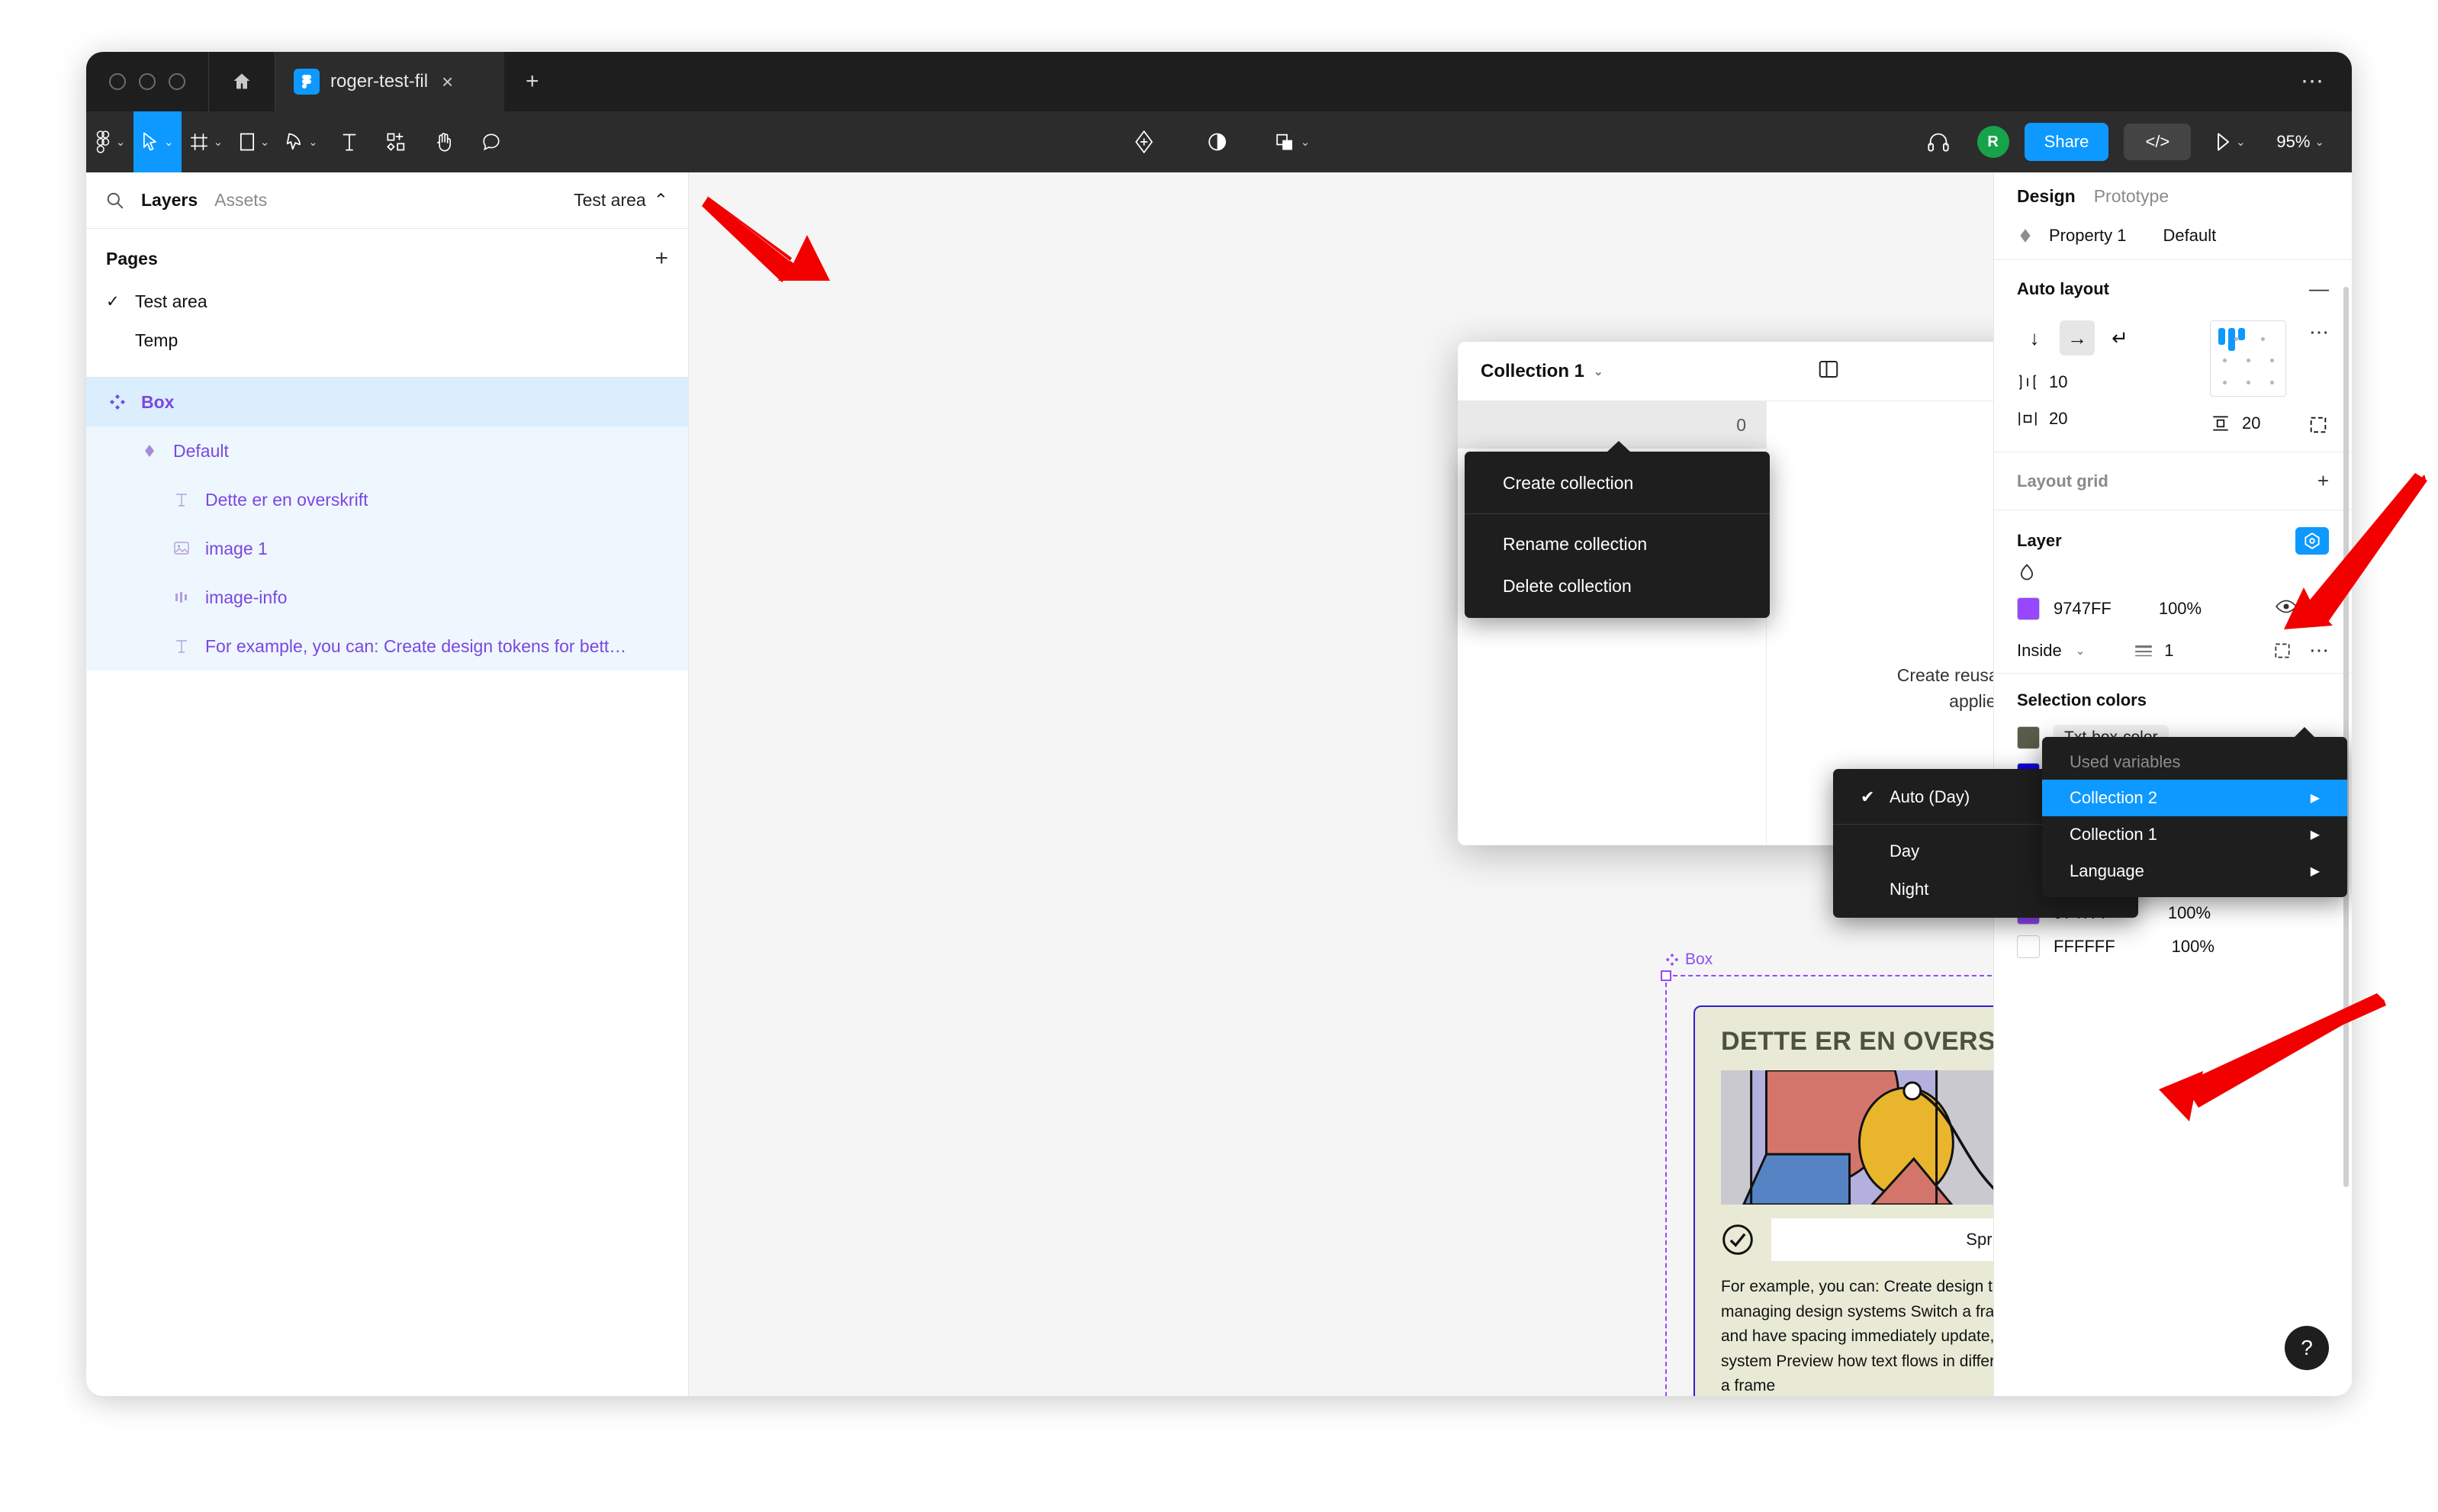 This screenshot has width=2438, height=1512. What do you see at coordinates (2066, 142) in the screenshot?
I see `share-button: Share` at bounding box center [2066, 142].